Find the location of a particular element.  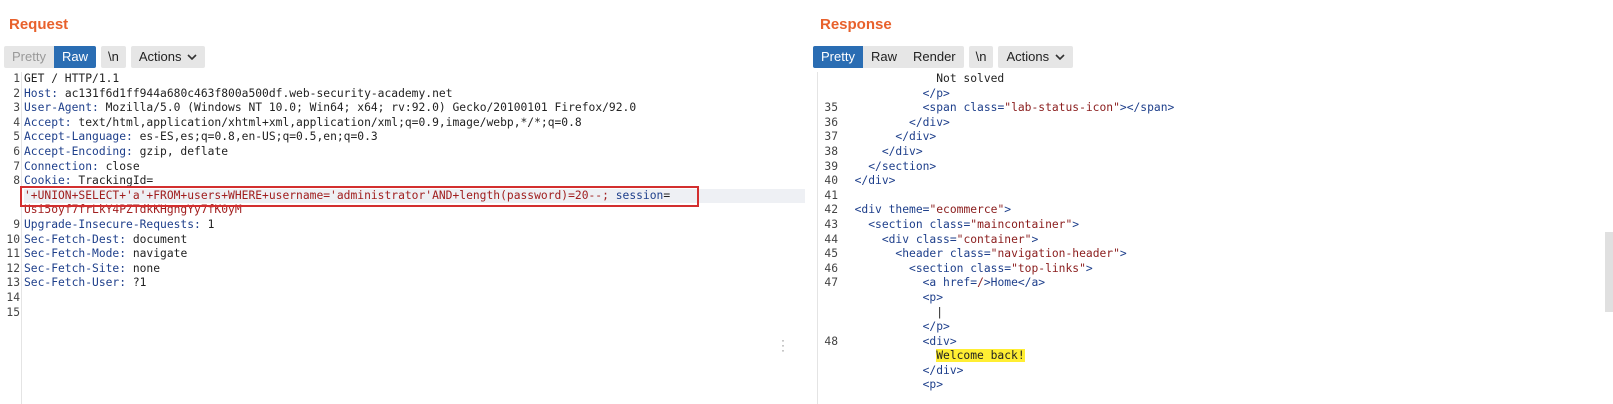

request-line: 1 GET / HTTP/1.1 is located at coordinates (409, 79).